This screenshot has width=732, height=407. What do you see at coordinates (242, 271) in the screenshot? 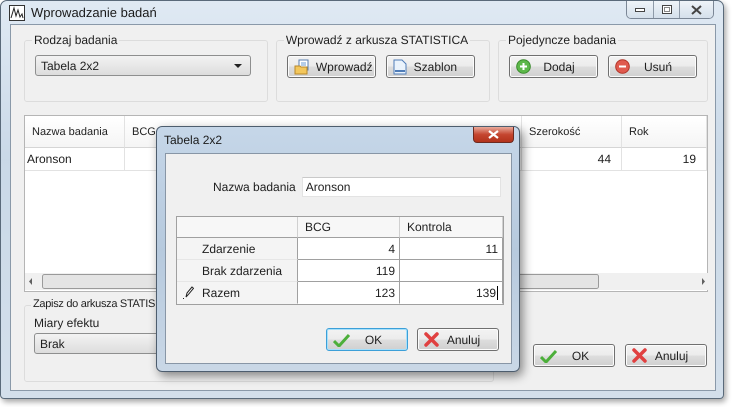
I see `row-label: Brak zdarzenia` at bounding box center [242, 271].